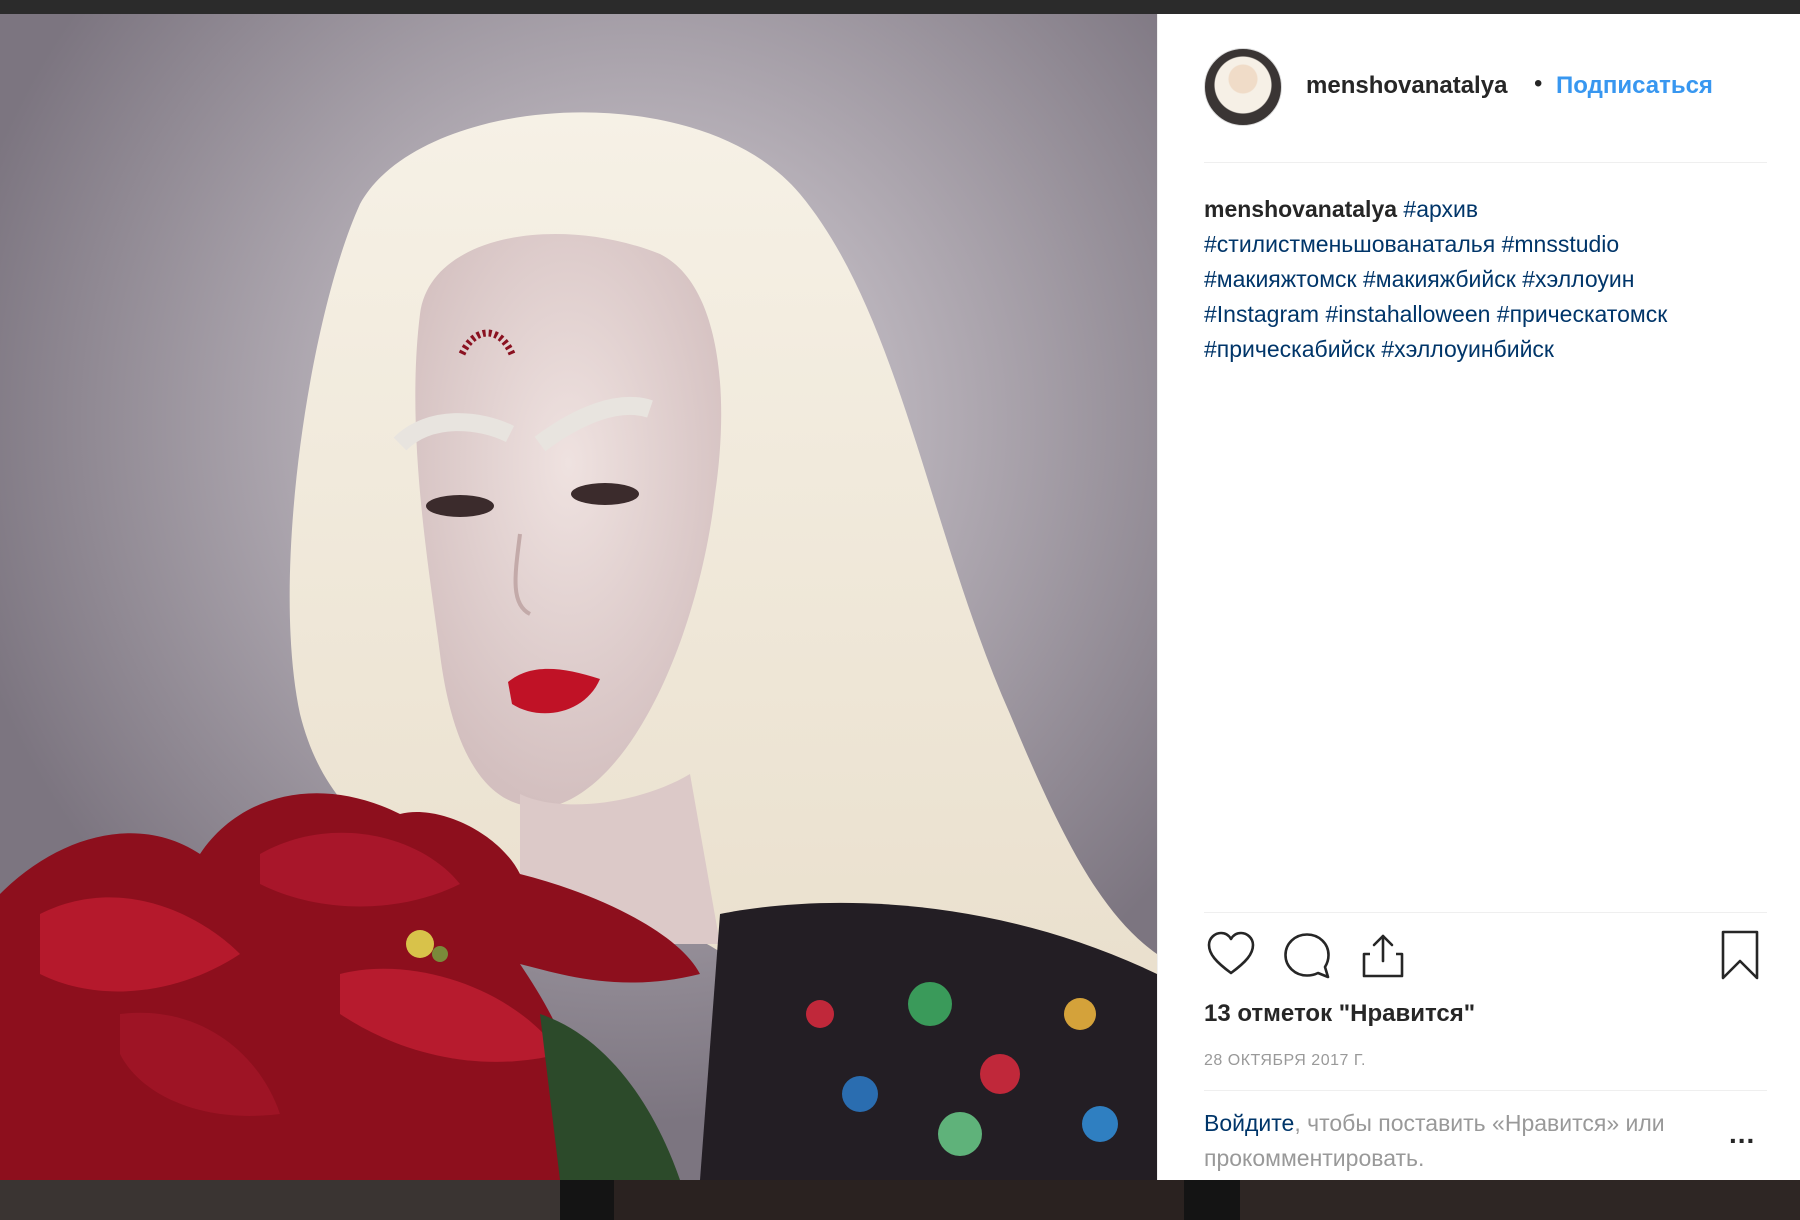 Image resolution: width=1800 pixels, height=1220 pixels. Describe the element at coordinates (1485, 1090) in the screenshot. I see `comment-divider` at that location.